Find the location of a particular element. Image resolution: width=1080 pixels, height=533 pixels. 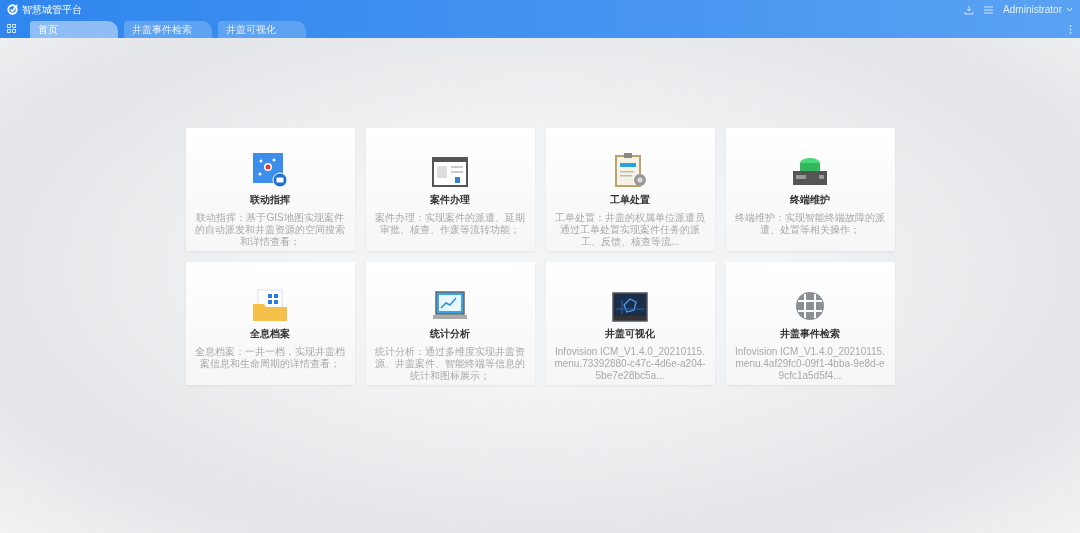

module-title: 全息档案 is located at coordinates (270, 334).